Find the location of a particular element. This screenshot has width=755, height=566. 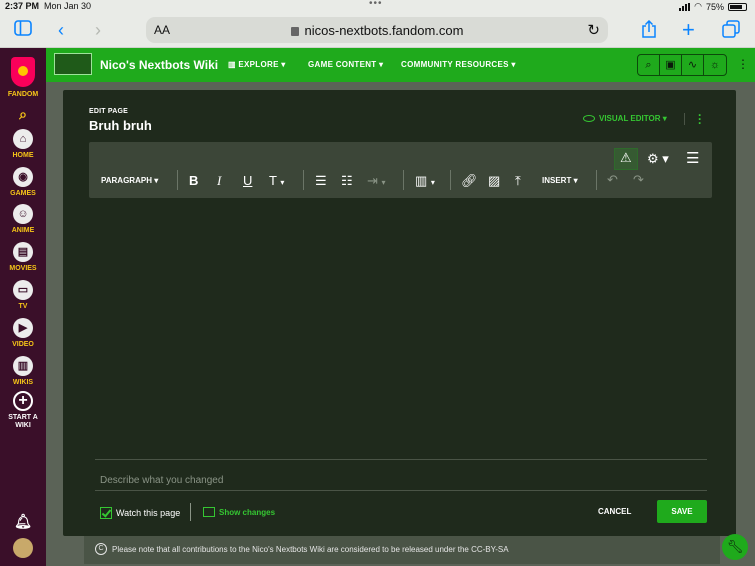

nav-game-content: GAME CONTENT ▾ is located at coordinates (345, 64).